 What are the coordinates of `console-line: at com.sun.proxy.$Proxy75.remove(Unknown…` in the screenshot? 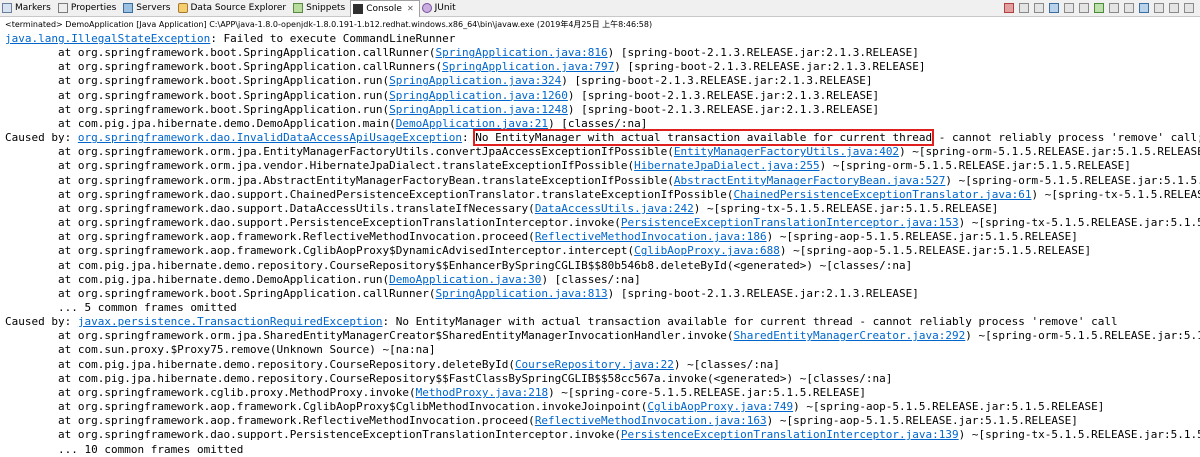 It's located at (600, 350).